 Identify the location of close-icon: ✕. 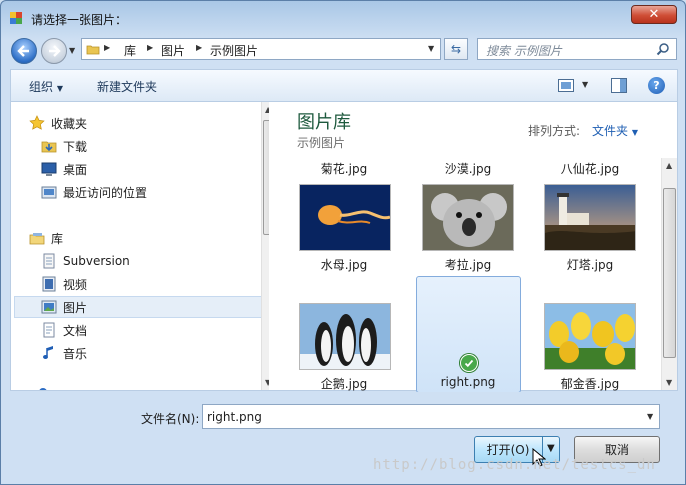
(654, 14).